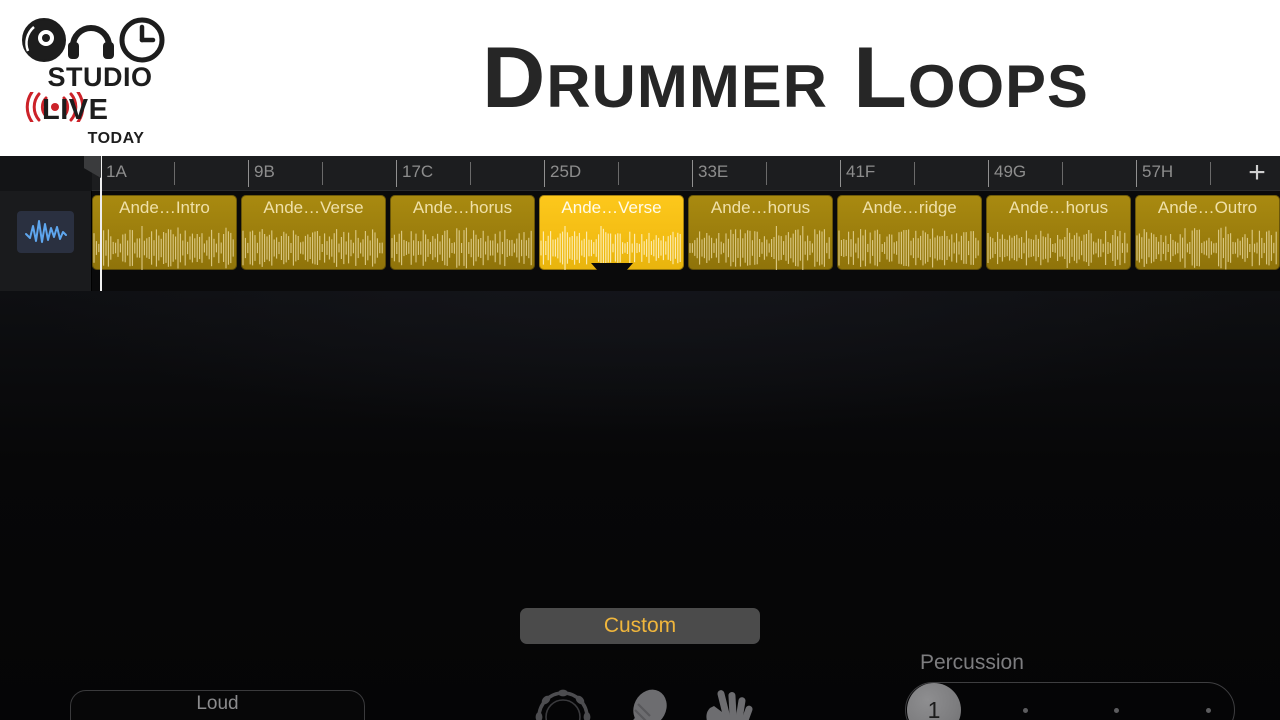 The image size is (1280, 720). Describe the element at coordinates (44, 40) in the screenshot. I see `vinyl-record-icon` at that location.